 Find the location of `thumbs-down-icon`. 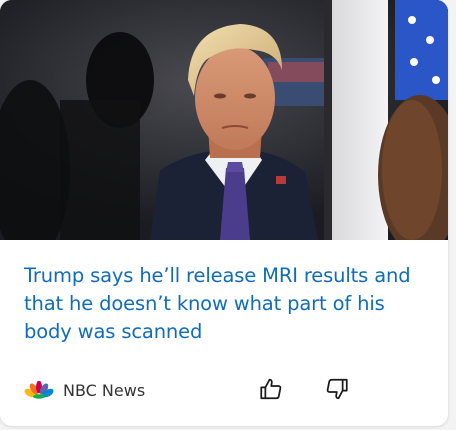

thumbs-down-icon is located at coordinates (337, 389).